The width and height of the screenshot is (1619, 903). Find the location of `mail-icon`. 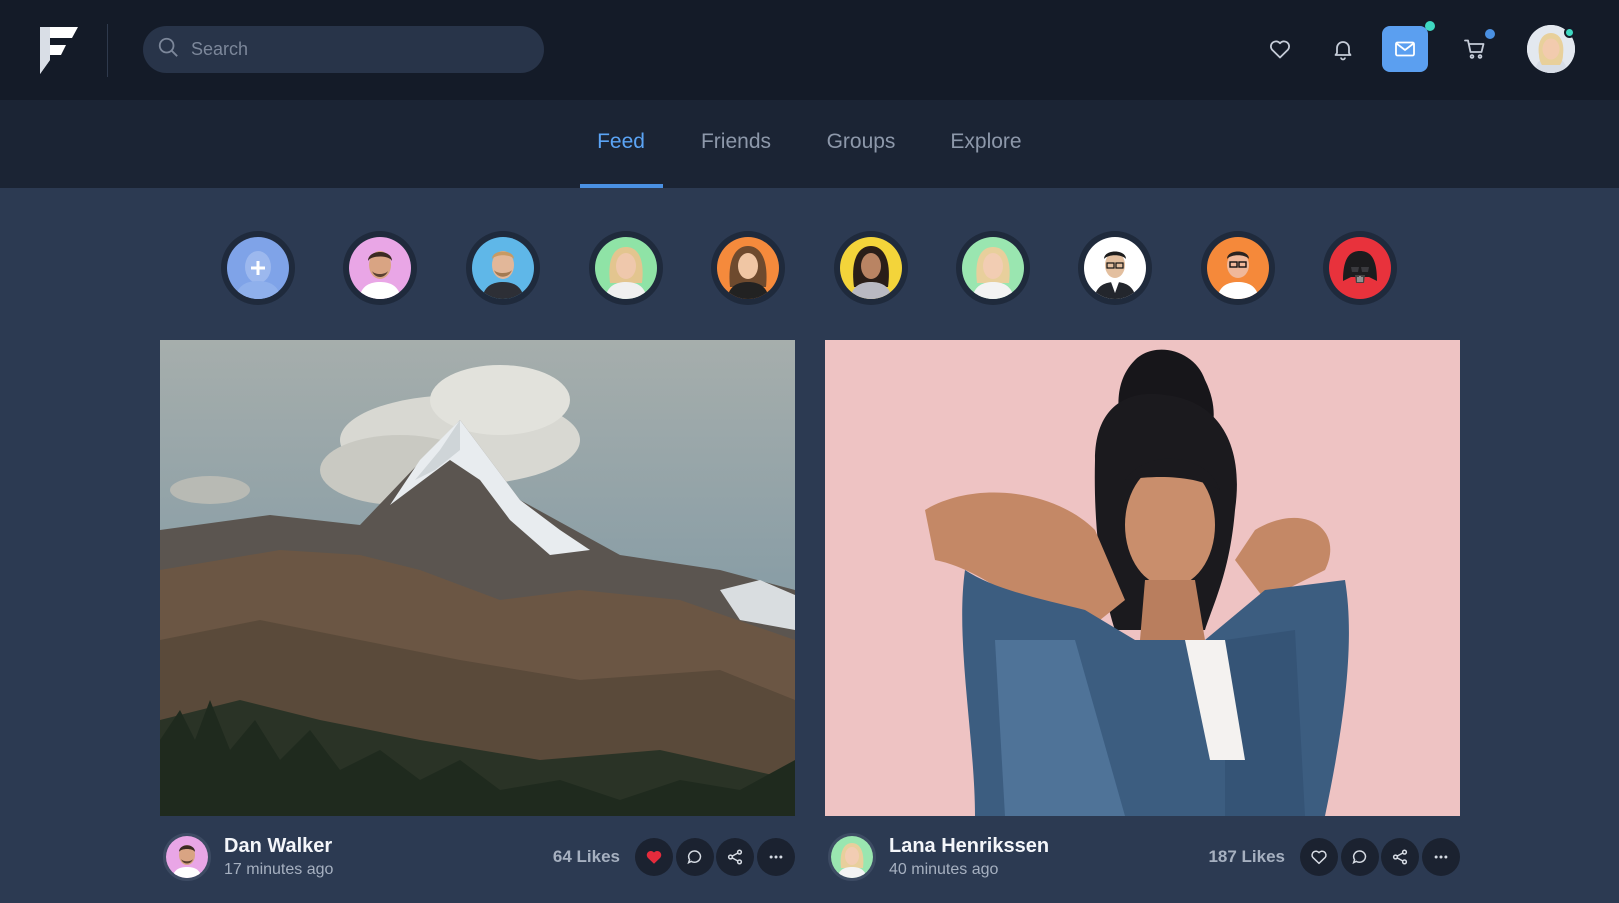

mail-icon is located at coordinates (1405, 49).